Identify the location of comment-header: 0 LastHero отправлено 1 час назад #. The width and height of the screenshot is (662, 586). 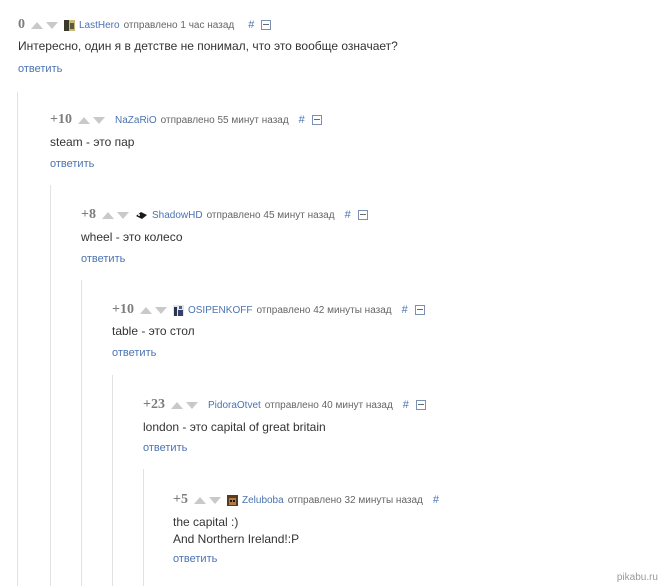
(145, 25).